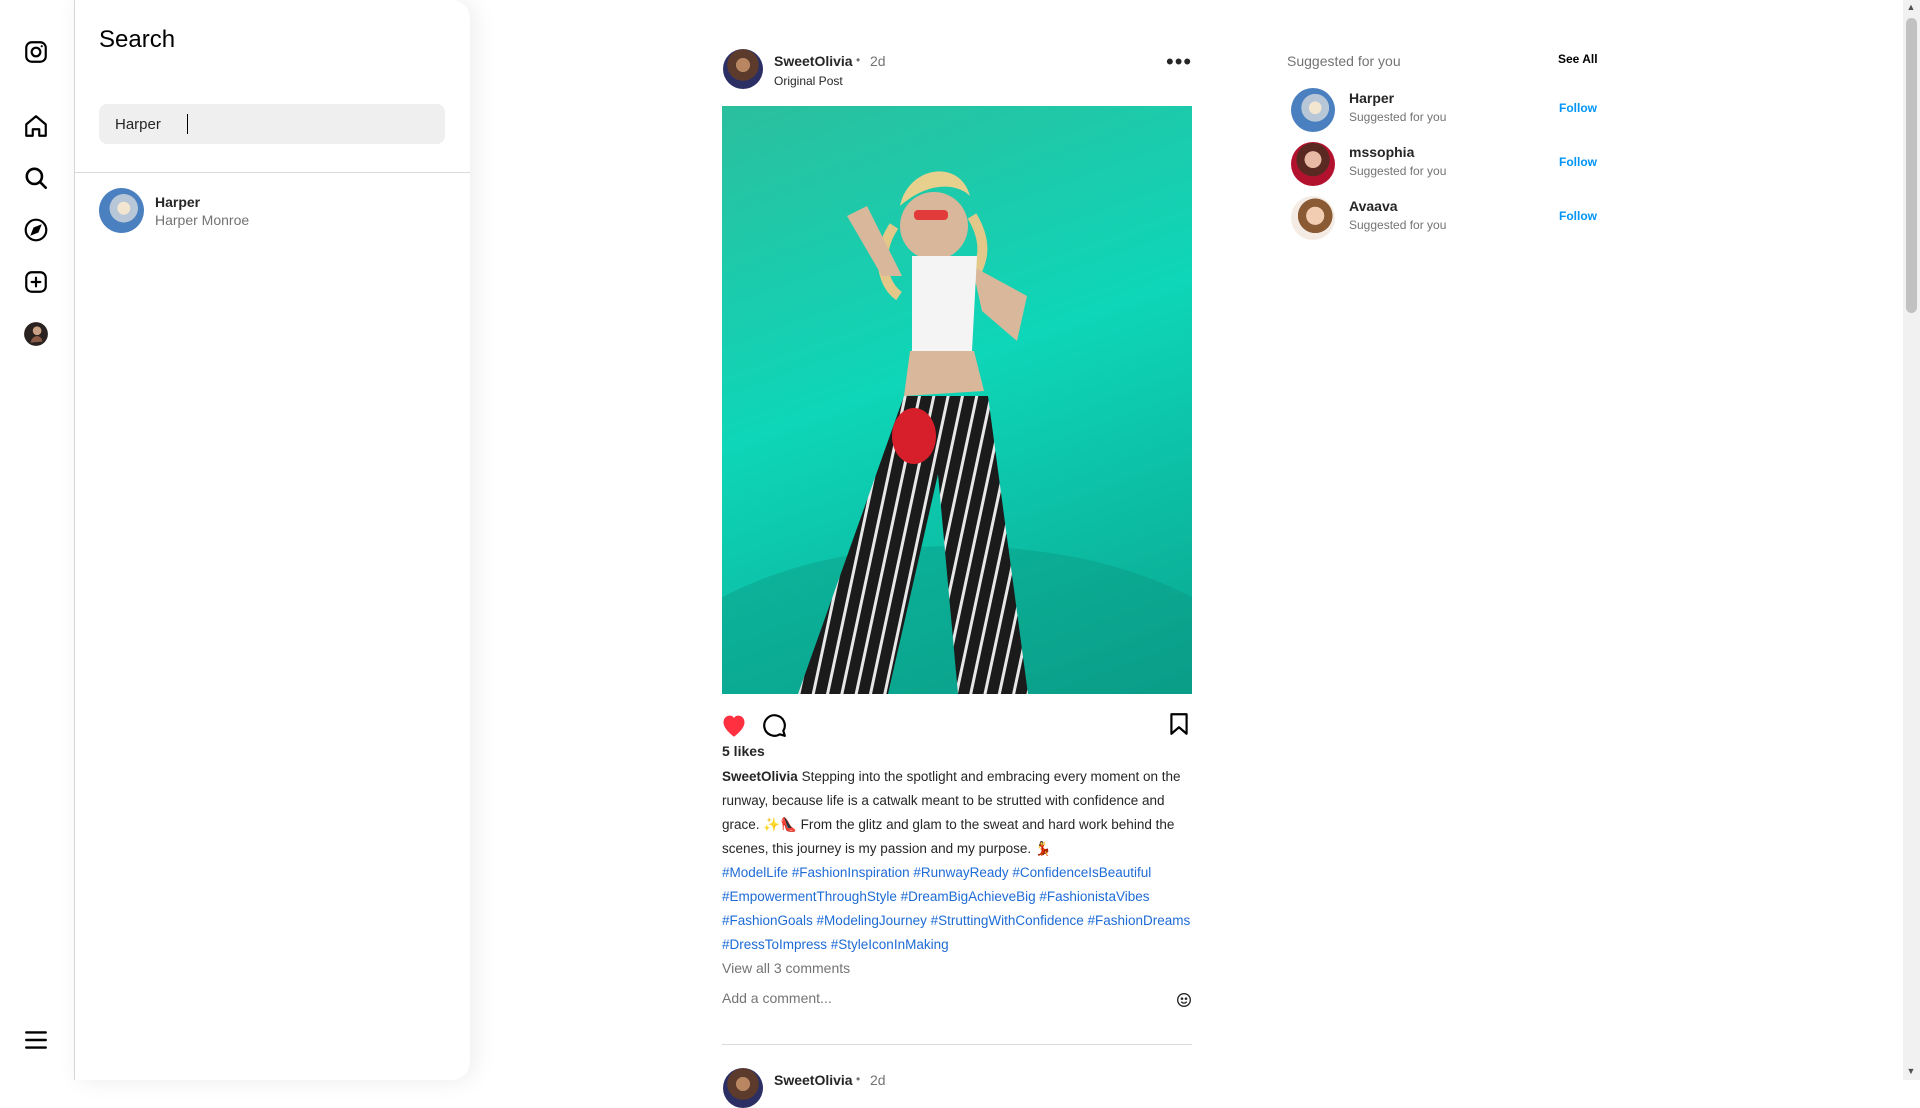 This screenshot has width=1920, height=1108. What do you see at coordinates (272, 211) in the screenshot?
I see `search-result-item: Harper Harper Monroe` at bounding box center [272, 211].